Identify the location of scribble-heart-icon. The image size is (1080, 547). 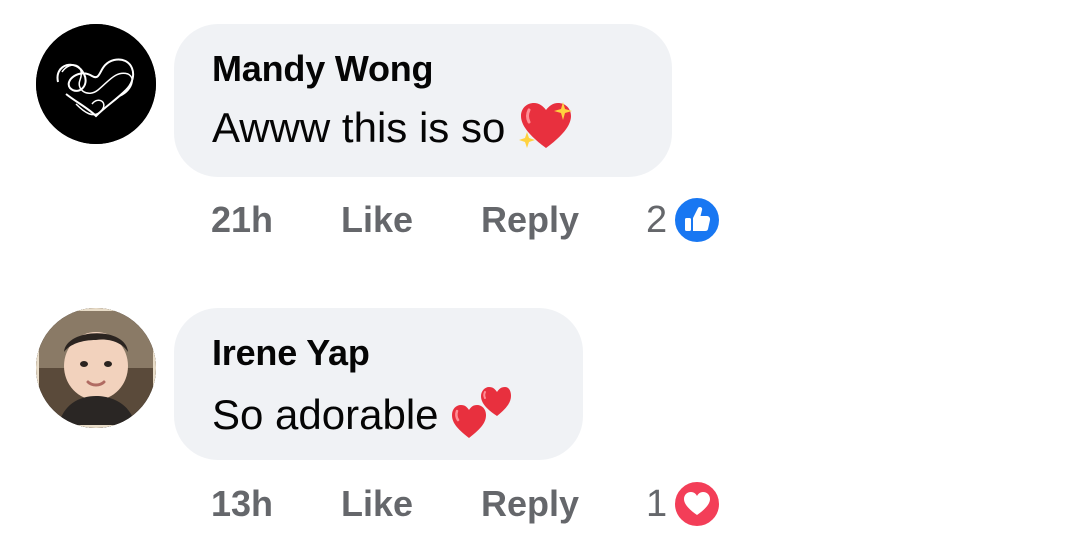
(96, 84).